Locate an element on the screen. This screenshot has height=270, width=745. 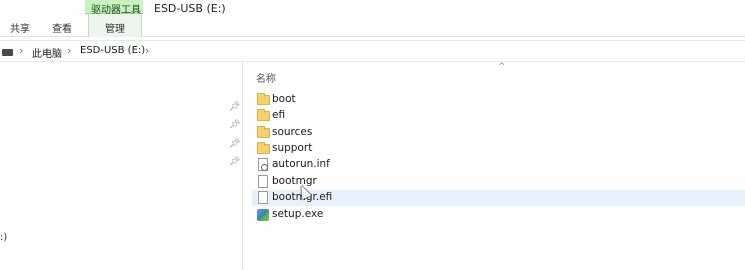
sort-indicator-icon: ^ is located at coordinates (502, 67).